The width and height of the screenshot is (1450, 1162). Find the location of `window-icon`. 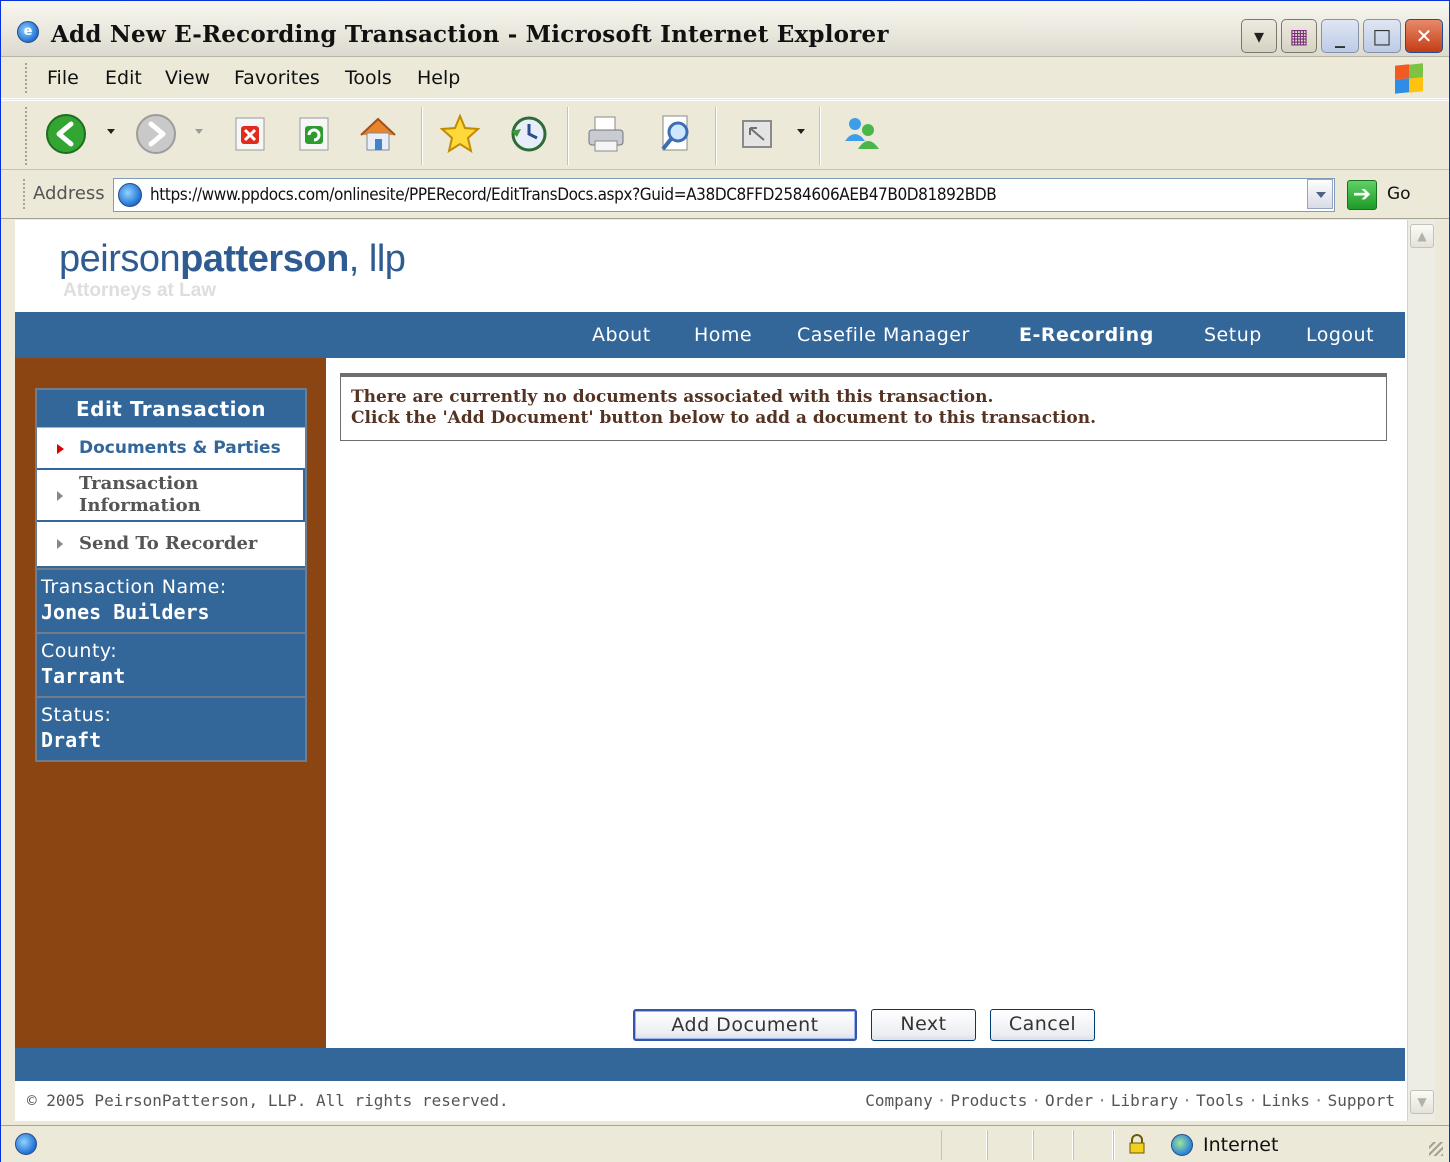

window-icon is located at coordinates (758, 134).